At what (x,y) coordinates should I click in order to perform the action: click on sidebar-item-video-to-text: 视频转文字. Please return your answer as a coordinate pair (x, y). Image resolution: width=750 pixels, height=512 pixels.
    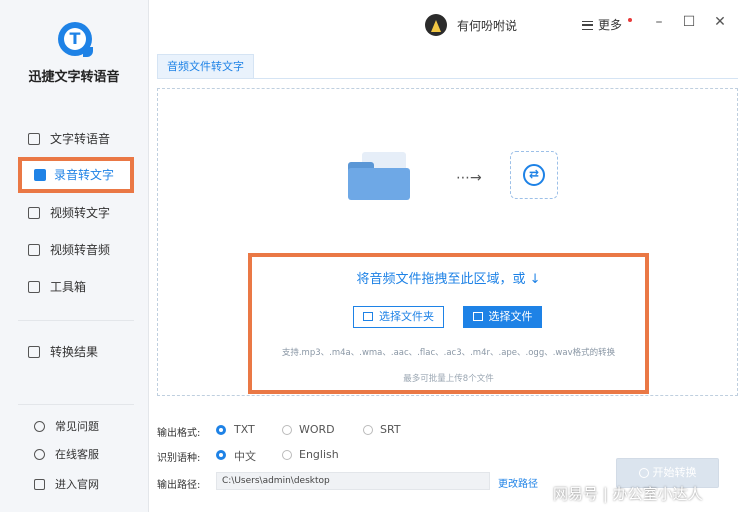
    Looking at the image, I should click on (69, 213).